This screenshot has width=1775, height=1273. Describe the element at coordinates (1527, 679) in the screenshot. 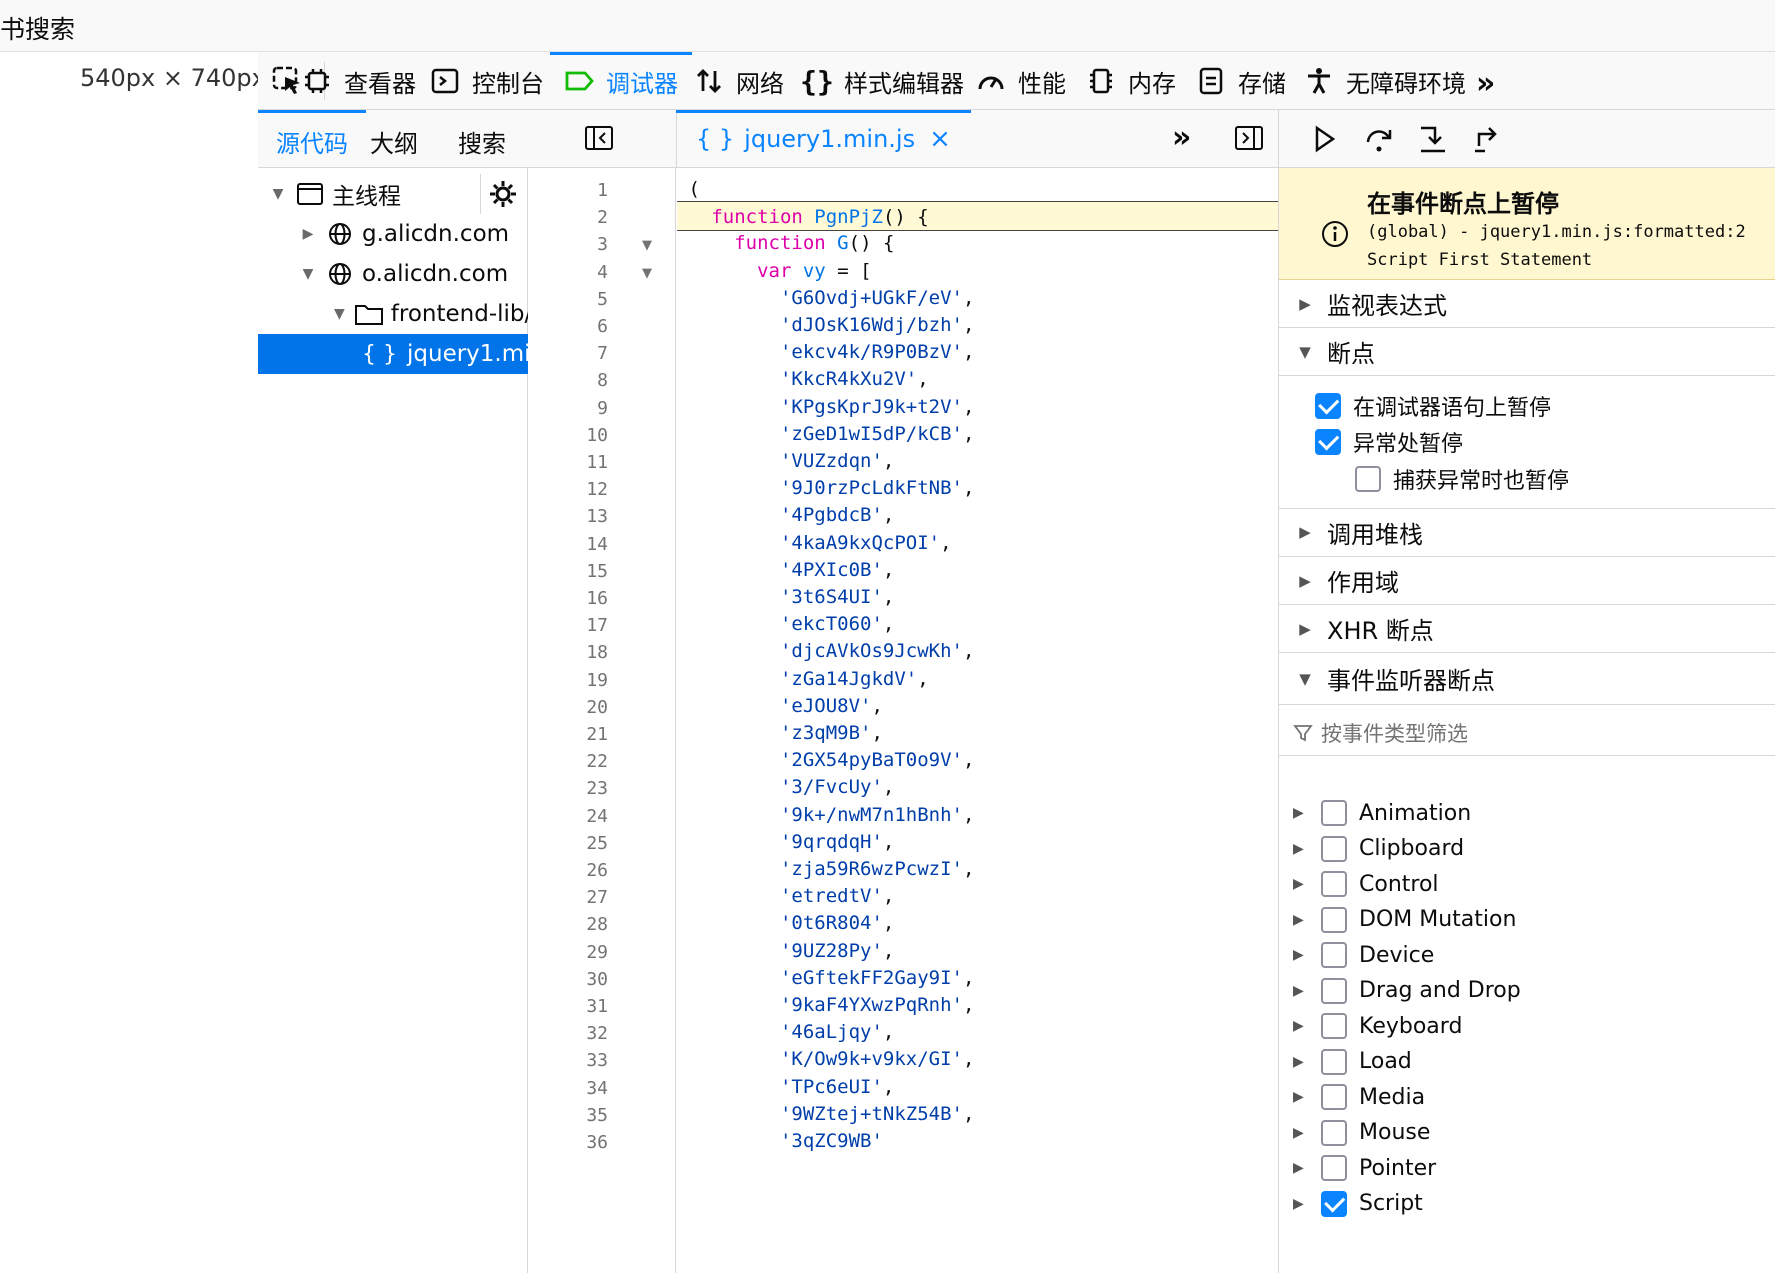

I see `event-listener-breakpoints-header: ▼ 事件监听器断点` at that location.